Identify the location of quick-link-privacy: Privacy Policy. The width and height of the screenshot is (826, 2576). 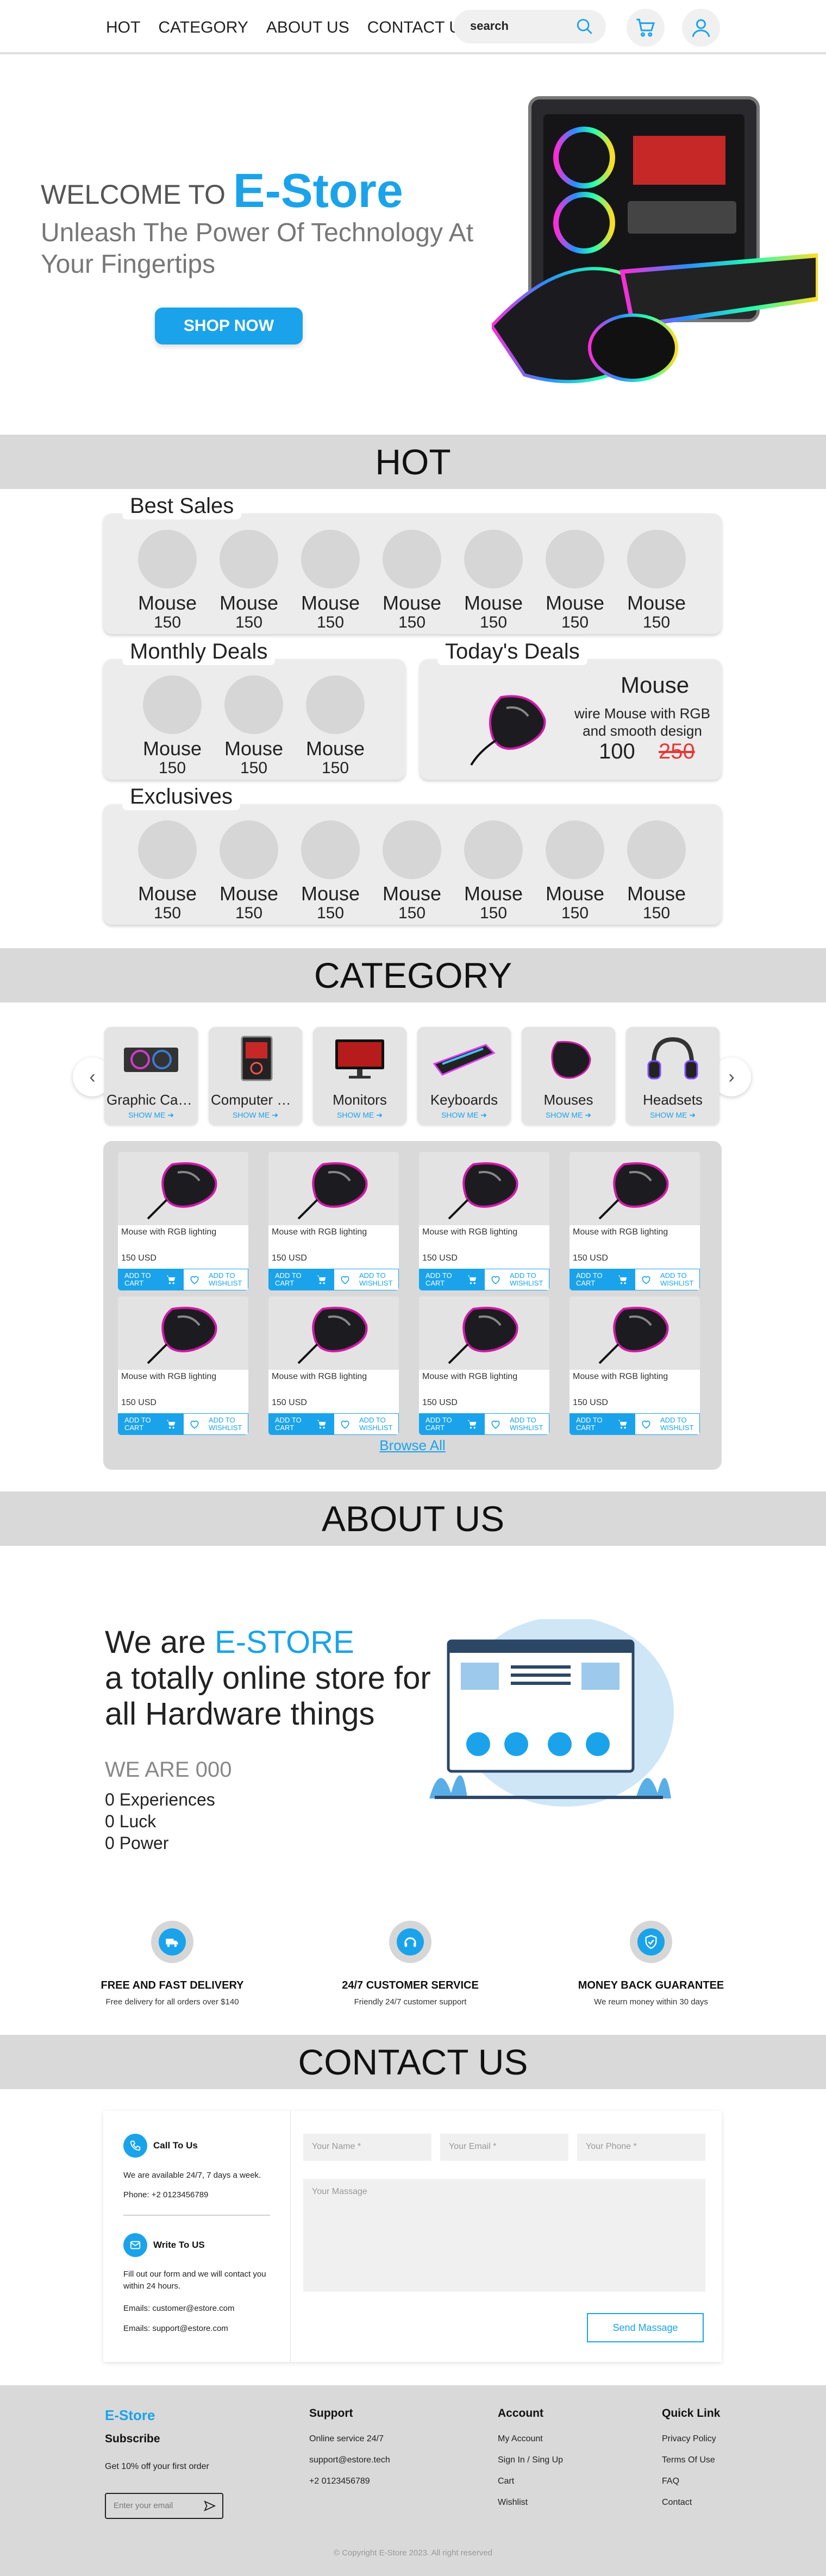
(691, 2439).